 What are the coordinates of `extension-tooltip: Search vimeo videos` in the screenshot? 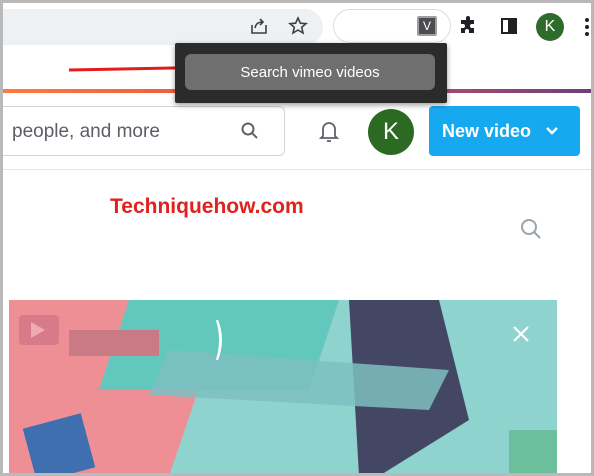 It's located at (311, 73).